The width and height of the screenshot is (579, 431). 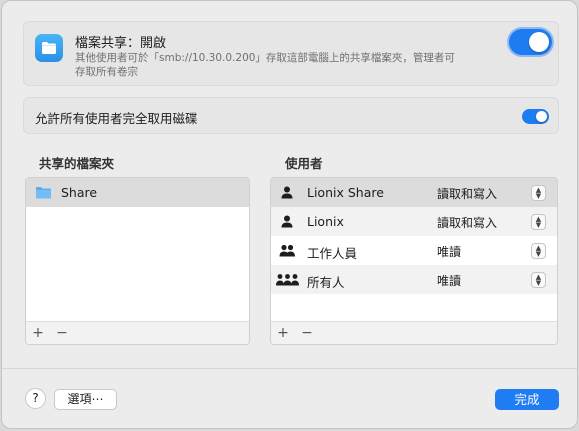 What do you see at coordinates (287, 250) in the screenshot?
I see `group-icon` at bounding box center [287, 250].